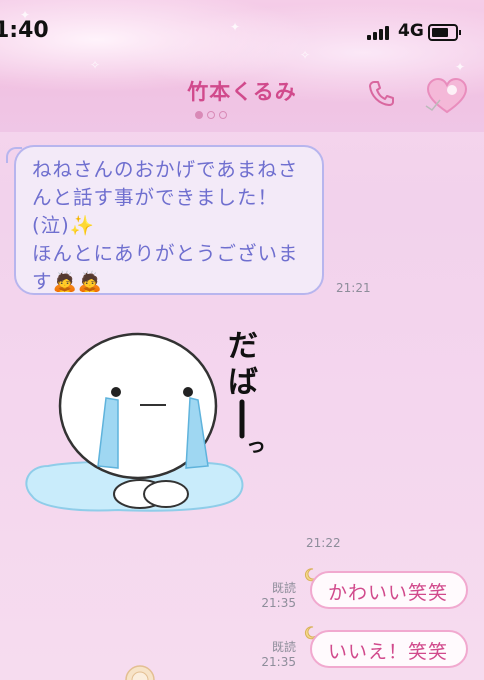 This screenshot has width=484, height=680. Describe the element at coordinates (323, 543) in the screenshot. I see `message-time: 21:22` at that location.